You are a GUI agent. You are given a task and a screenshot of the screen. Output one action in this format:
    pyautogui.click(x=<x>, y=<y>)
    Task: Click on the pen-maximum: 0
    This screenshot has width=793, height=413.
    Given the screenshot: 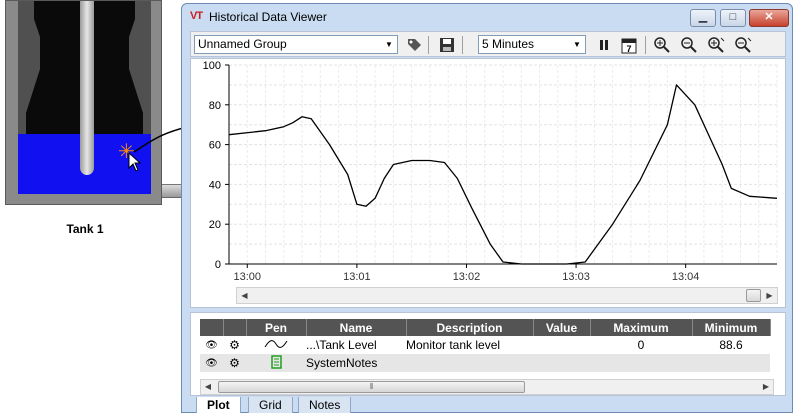 What is the action you would take?
    pyautogui.click(x=641, y=345)
    